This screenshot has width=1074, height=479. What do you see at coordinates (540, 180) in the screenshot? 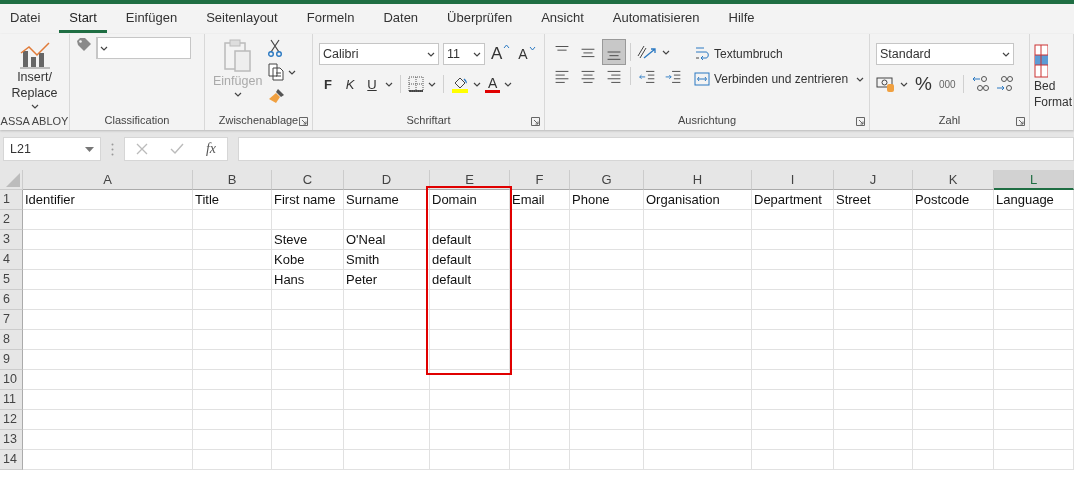
I see `column-header: F` at bounding box center [540, 180].